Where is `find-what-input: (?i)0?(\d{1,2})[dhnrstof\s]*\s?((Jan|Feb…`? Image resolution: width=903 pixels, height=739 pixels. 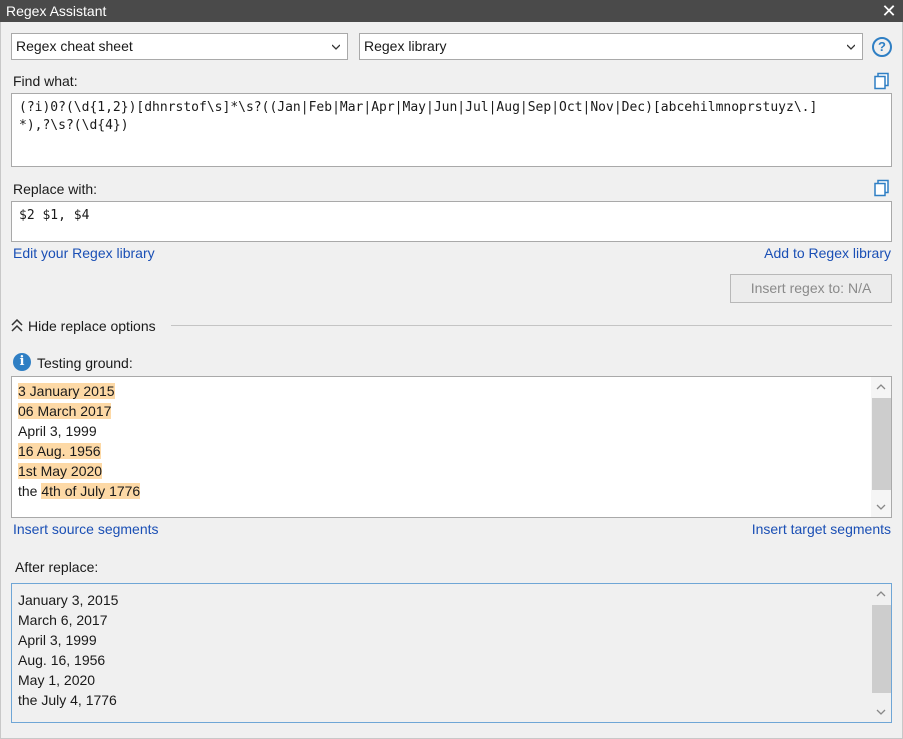 find-what-input: (?i)0?(\d{1,2})[dhnrstof\s]*\s?((Jan|Feb… is located at coordinates (451, 130).